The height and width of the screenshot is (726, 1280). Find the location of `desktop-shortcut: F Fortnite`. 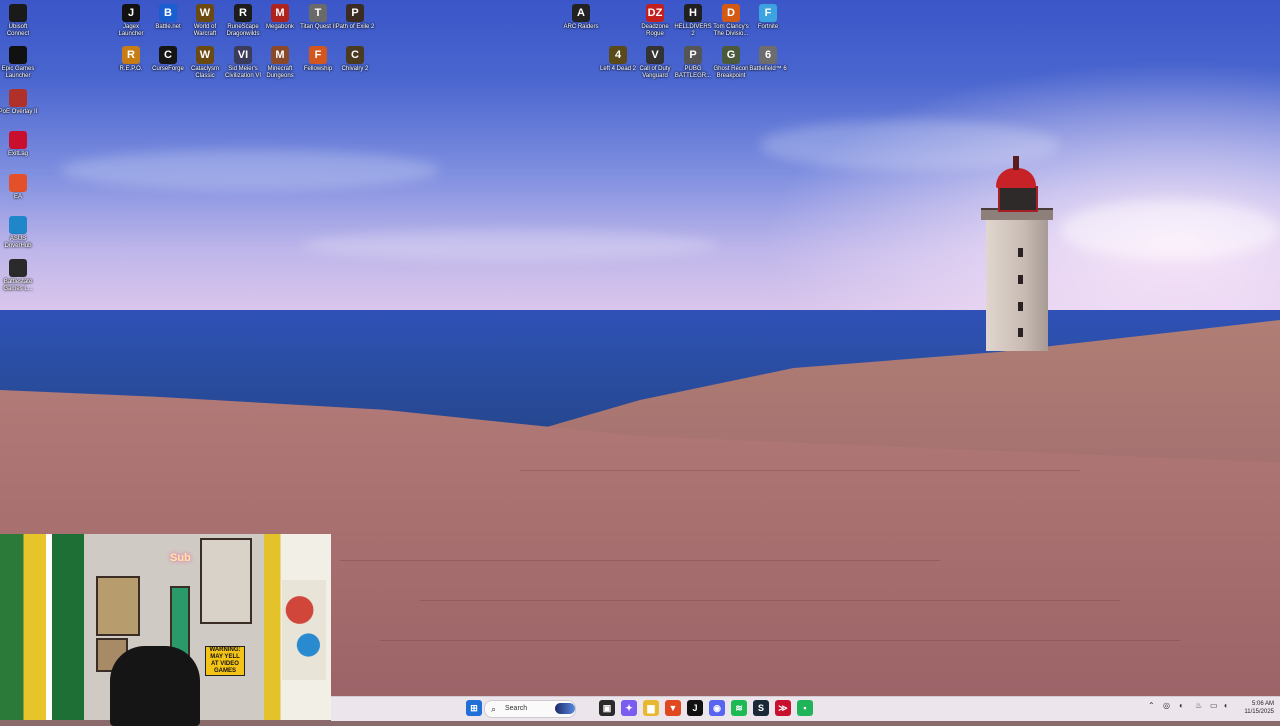

desktop-shortcut: F Fortnite is located at coordinates (768, 17).